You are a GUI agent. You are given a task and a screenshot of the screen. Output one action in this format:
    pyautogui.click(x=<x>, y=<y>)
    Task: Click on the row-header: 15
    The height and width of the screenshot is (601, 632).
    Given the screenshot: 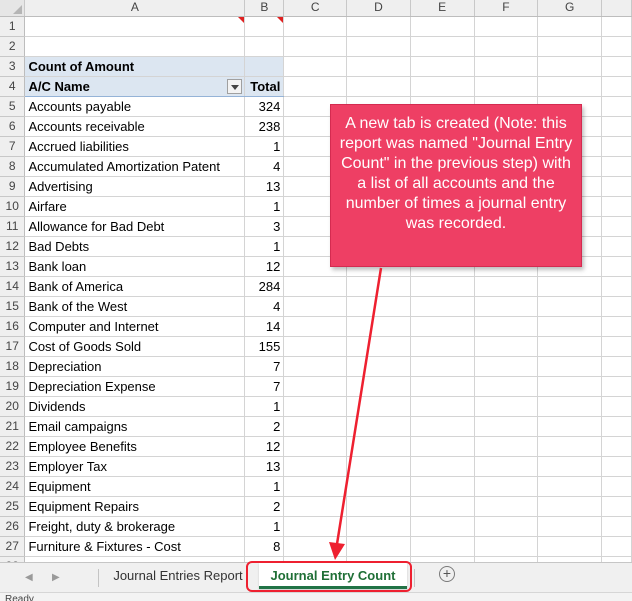 What is the action you would take?
    pyautogui.click(x=13, y=306)
    